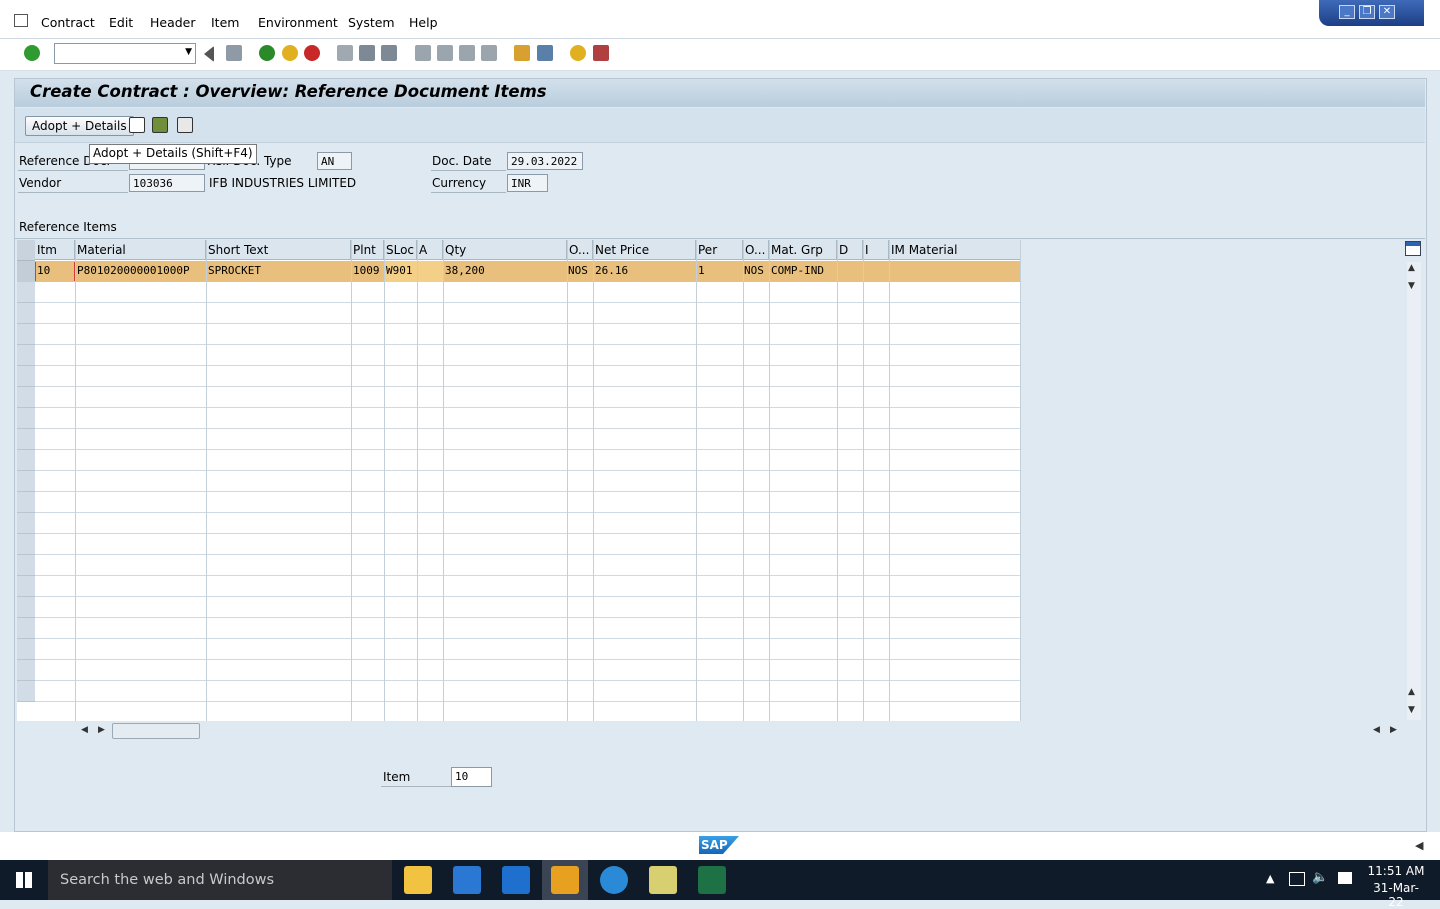 The width and height of the screenshot is (1440, 909). Describe the element at coordinates (1414, 491) in the screenshot. I see `vertical-scrollbar` at that location.